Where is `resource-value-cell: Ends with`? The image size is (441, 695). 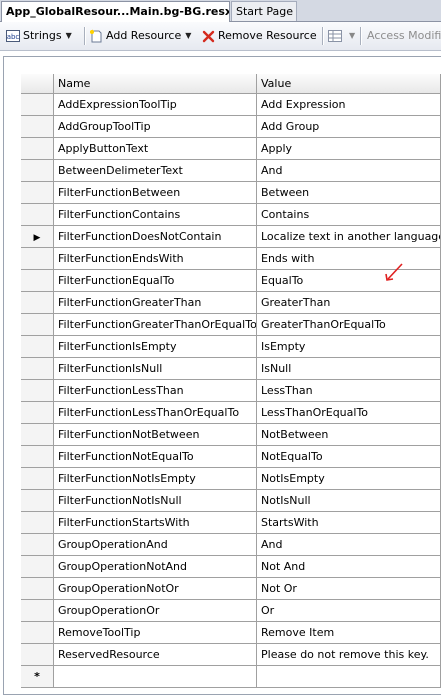
resource-value-cell: Ends with is located at coordinates (349, 259).